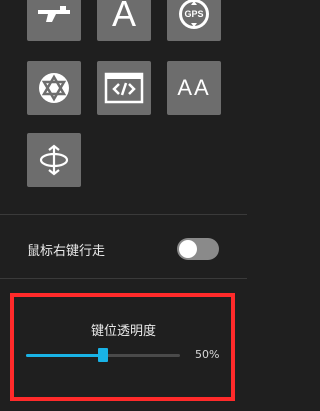 Image resolution: width=320 pixels, height=411 pixels. Describe the element at coordinates (194, 20) in the screenshot. I see `gps-button: GPS` at that location.